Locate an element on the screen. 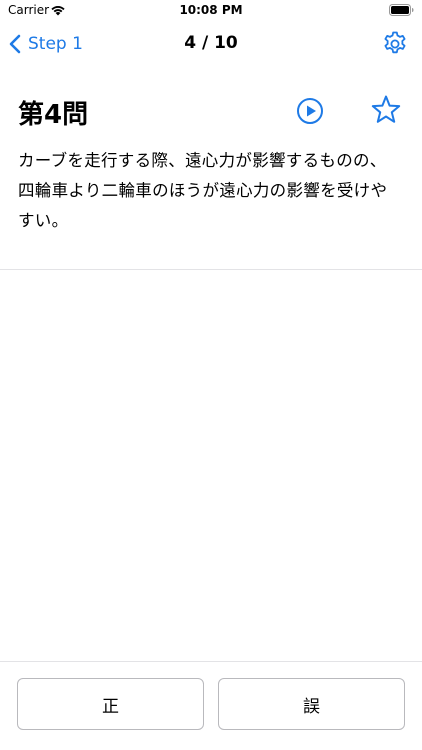 This screenshot has width=422, height=750. clock: 10:08 PM is located at coordinates (211, 10).